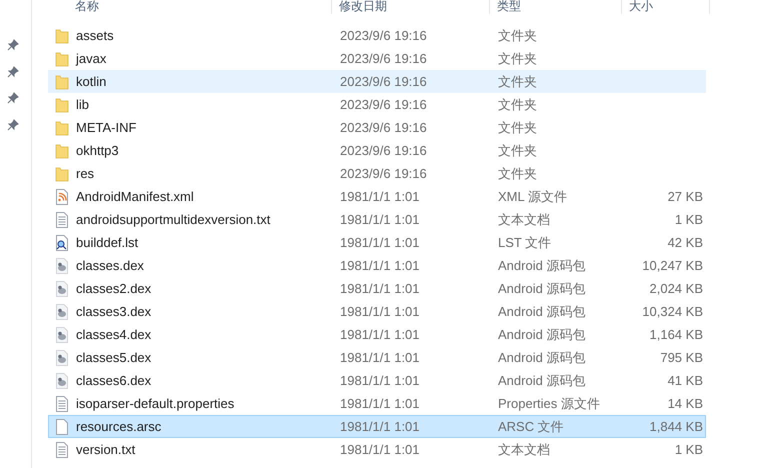  Describe the element at coordinates (83, 105) in the screenshot. I see `file-name: lib` at that location.